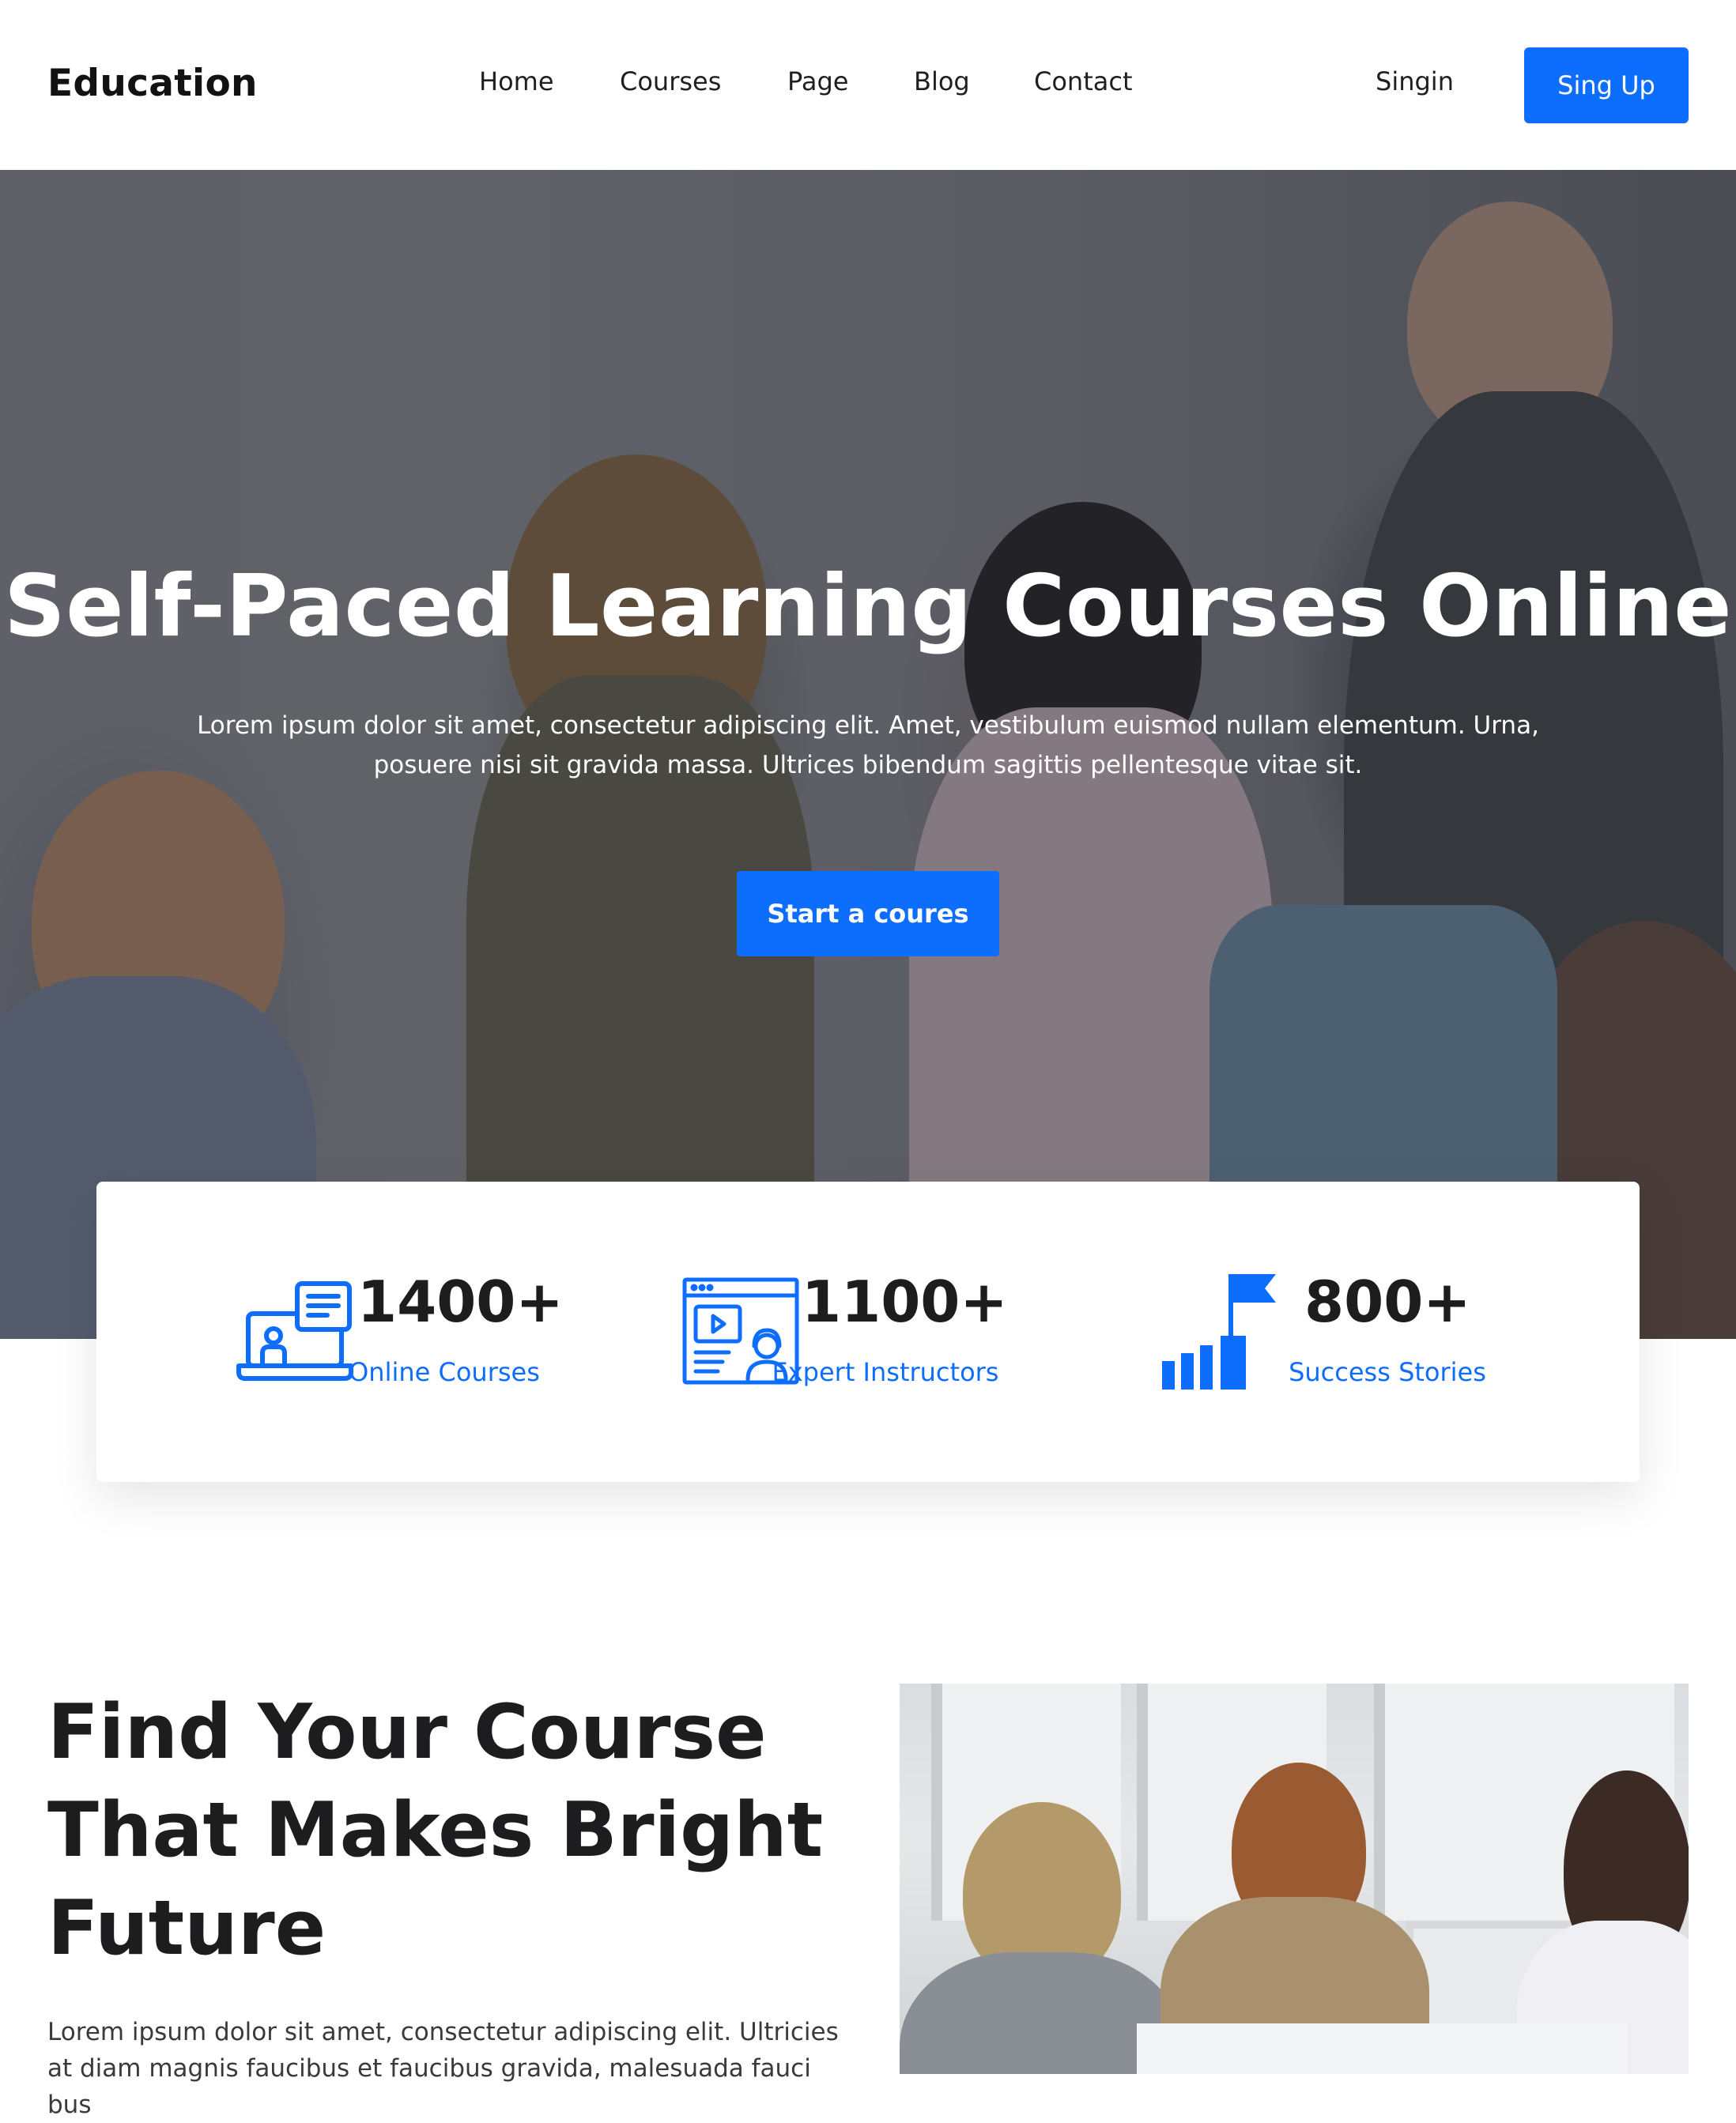  Describe the element at coordinates (407, 1732) in the screenshot. I see `find-course-title-line: Find Your Course` at that location.